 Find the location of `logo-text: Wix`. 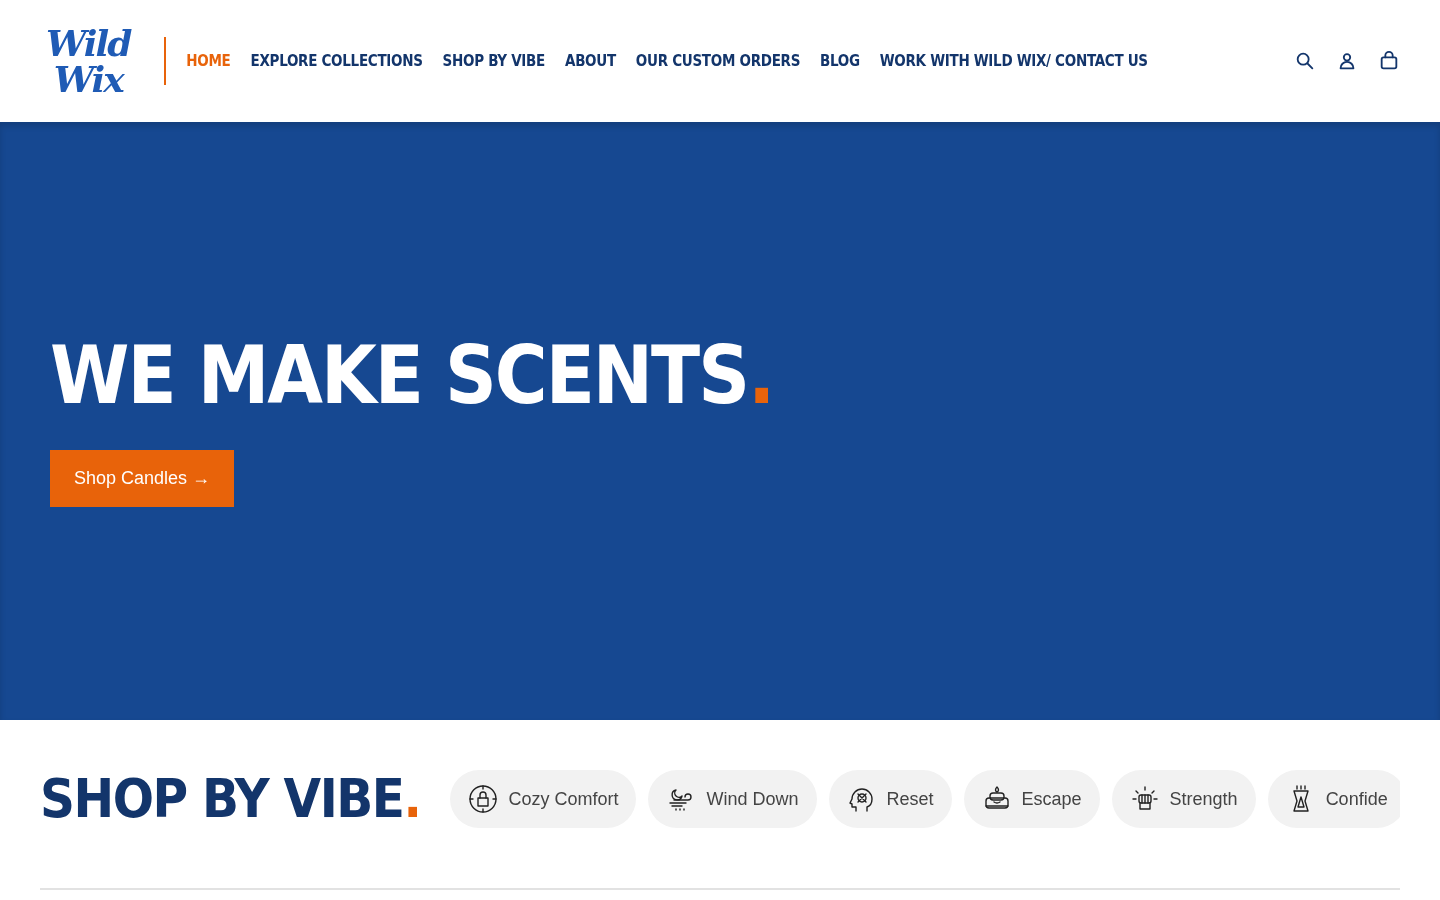

logo-text: Wix is located at coordinates (88, 79).